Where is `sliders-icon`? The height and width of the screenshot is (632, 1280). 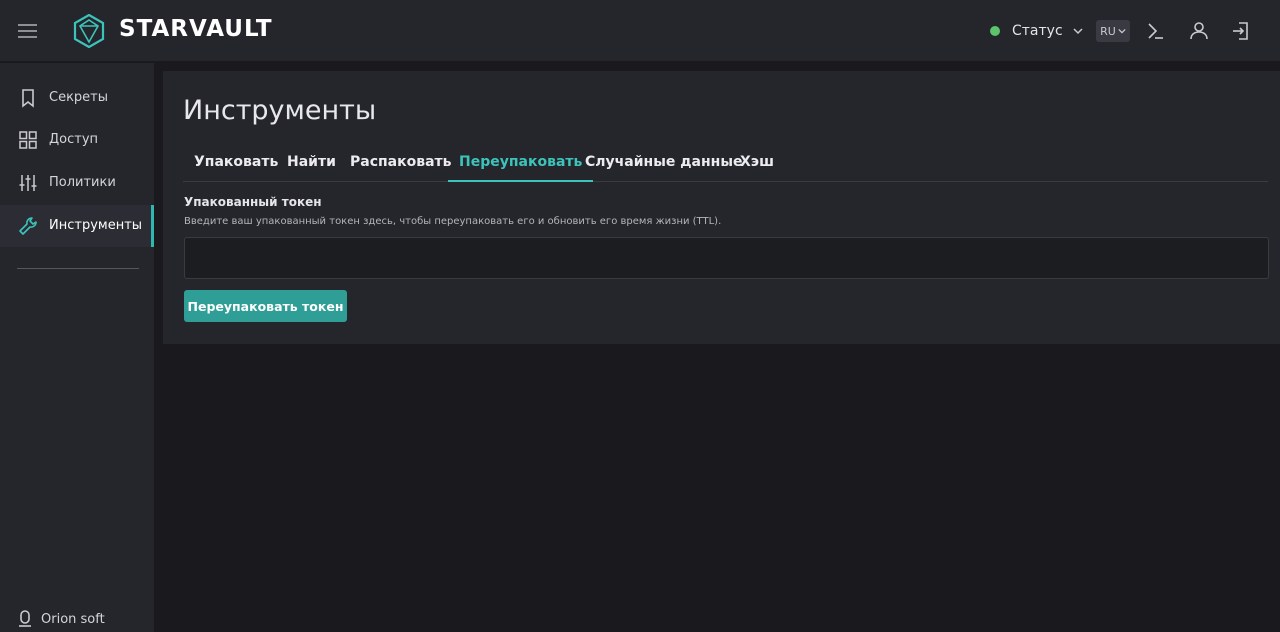 sliders-icon is located at coordinates (28, 183).